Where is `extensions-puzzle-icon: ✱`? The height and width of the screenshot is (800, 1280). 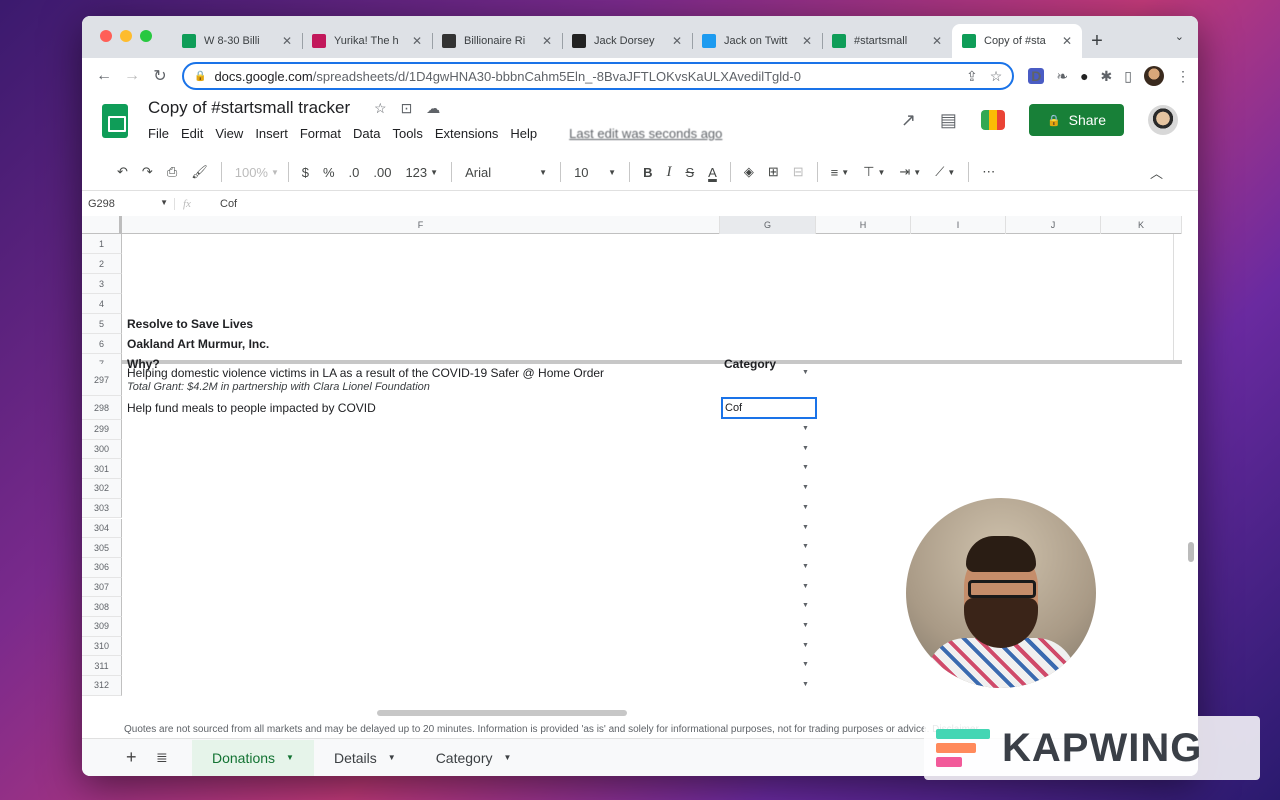 extensions-puzzle-icon: ✱ is located at coordinates (1107, 76).